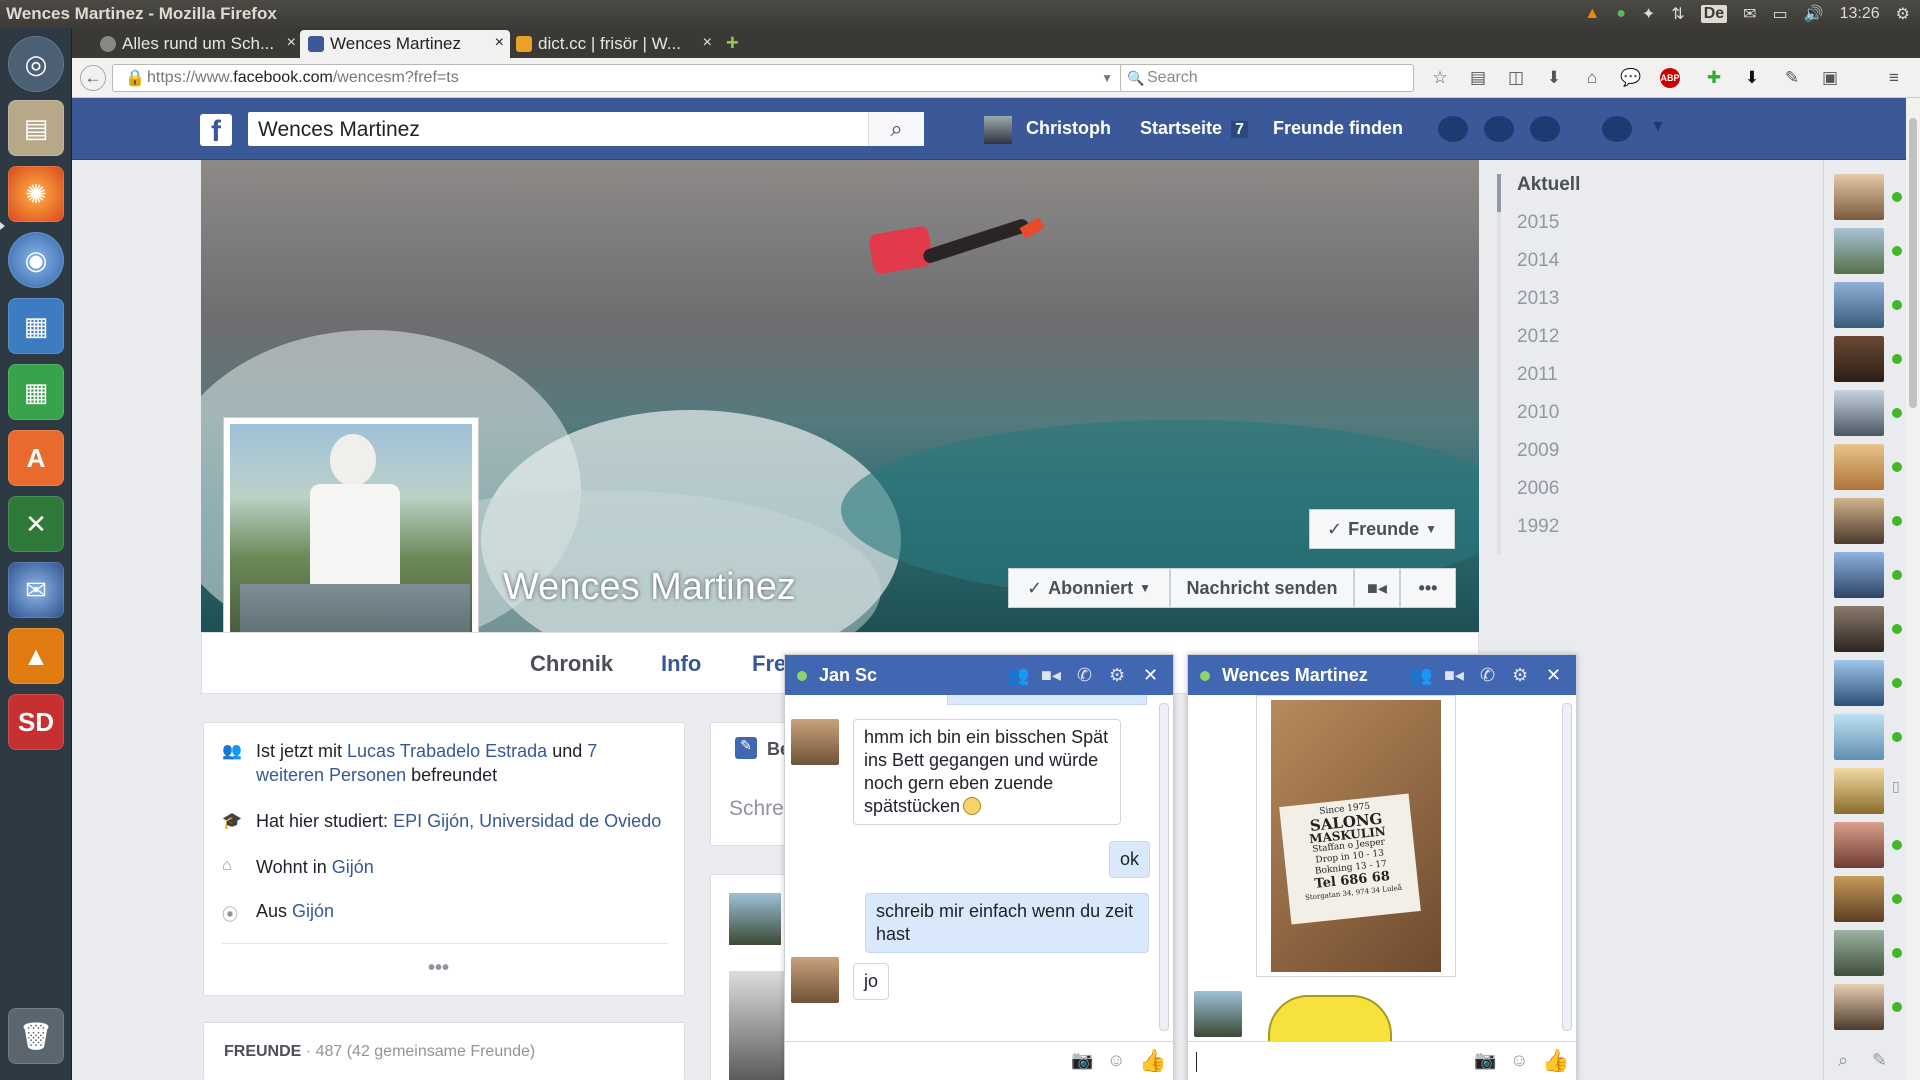 Image resolution: width=1920 pixels, height=1080 pixels. Describe the element at coordinates (1562, 497) in the screenshot. I see `year-link: 2006` at that location.